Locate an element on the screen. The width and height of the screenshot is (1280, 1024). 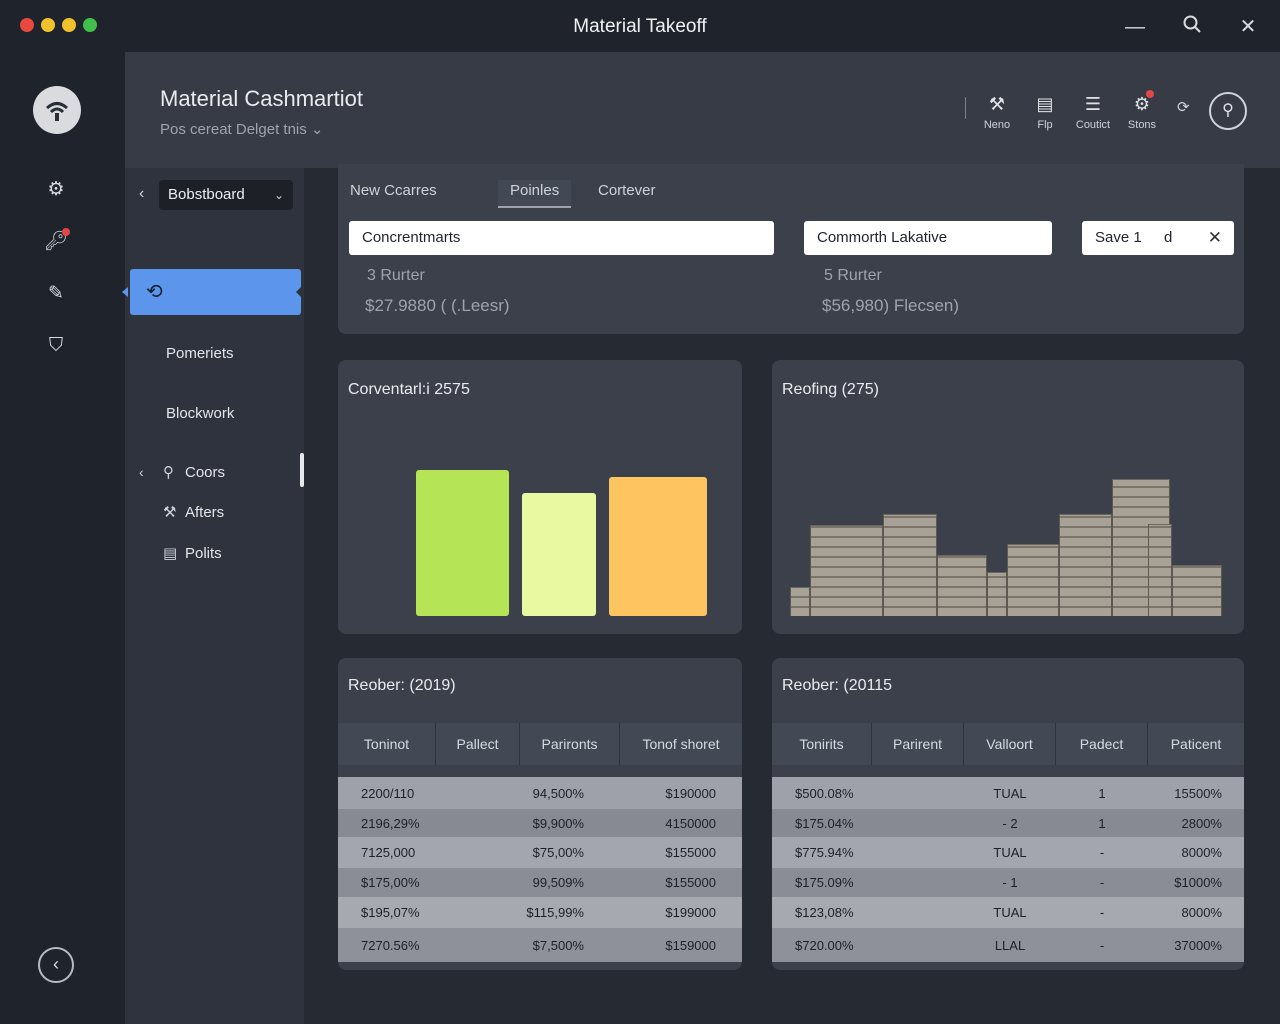
table-row: $175.04% - 2 1 2800% is located at coordinates (1008, 823).